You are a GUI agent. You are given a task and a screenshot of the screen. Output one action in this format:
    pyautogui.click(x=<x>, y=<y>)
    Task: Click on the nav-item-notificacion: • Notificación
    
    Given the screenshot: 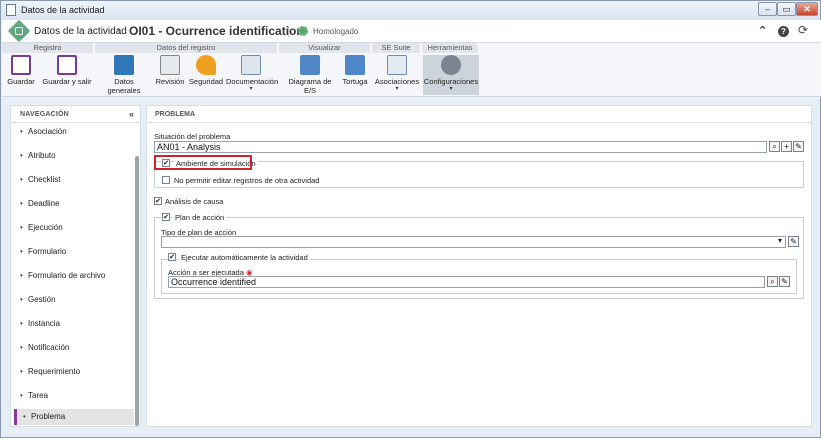 What is the action you would take?
    pyautogui.click(x=77, y=348)
    